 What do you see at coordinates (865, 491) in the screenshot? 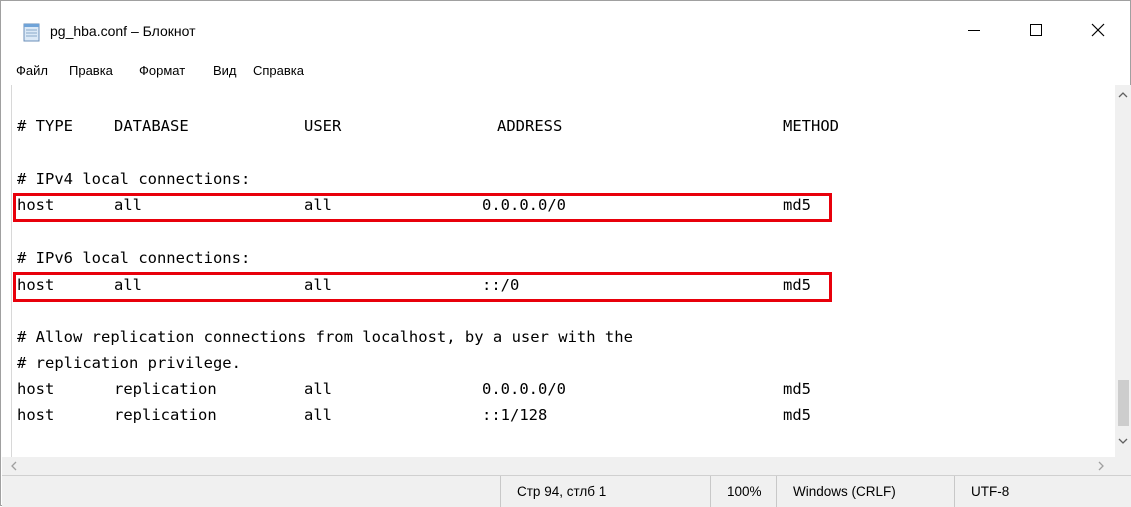
I see `line-endings: Windows (CRLF)` at bounding box center [865, 491].